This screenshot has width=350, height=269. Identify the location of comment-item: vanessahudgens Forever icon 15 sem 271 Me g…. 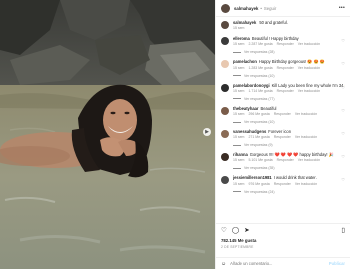
(283, 138).